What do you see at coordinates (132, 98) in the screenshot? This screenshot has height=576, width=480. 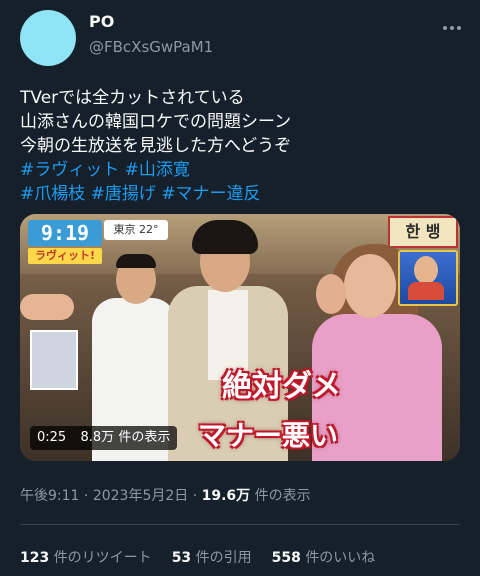 I see `tweet-text-line-1: TVerでは全カットされている` at bounding box center [132, 98].